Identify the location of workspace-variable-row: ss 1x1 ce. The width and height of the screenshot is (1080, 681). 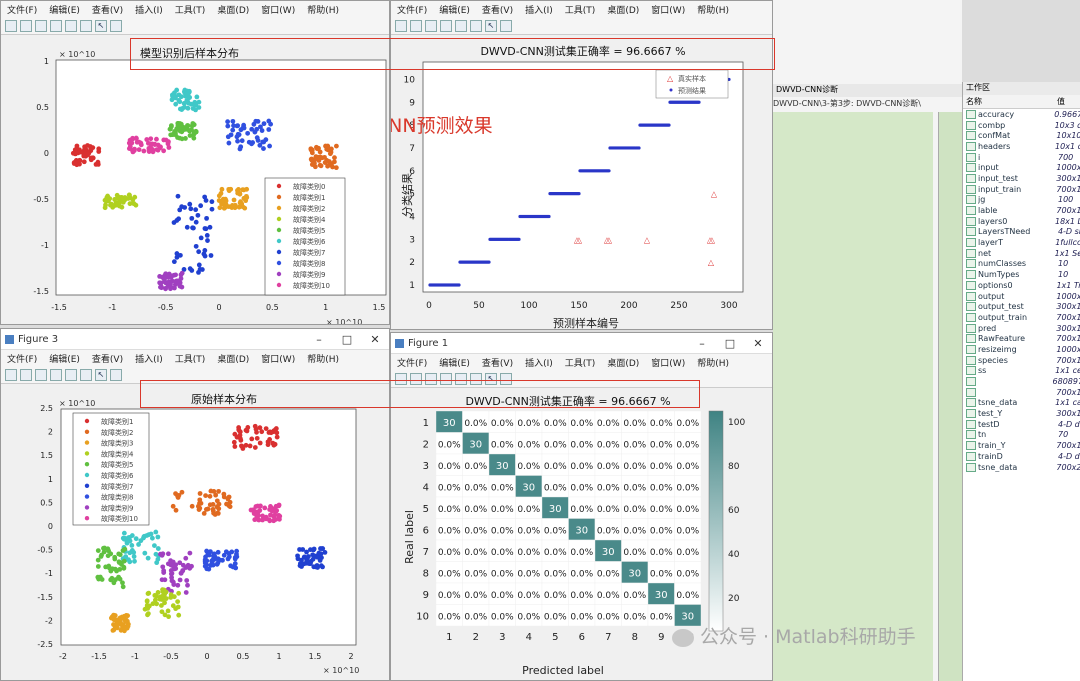
(1021, 371).